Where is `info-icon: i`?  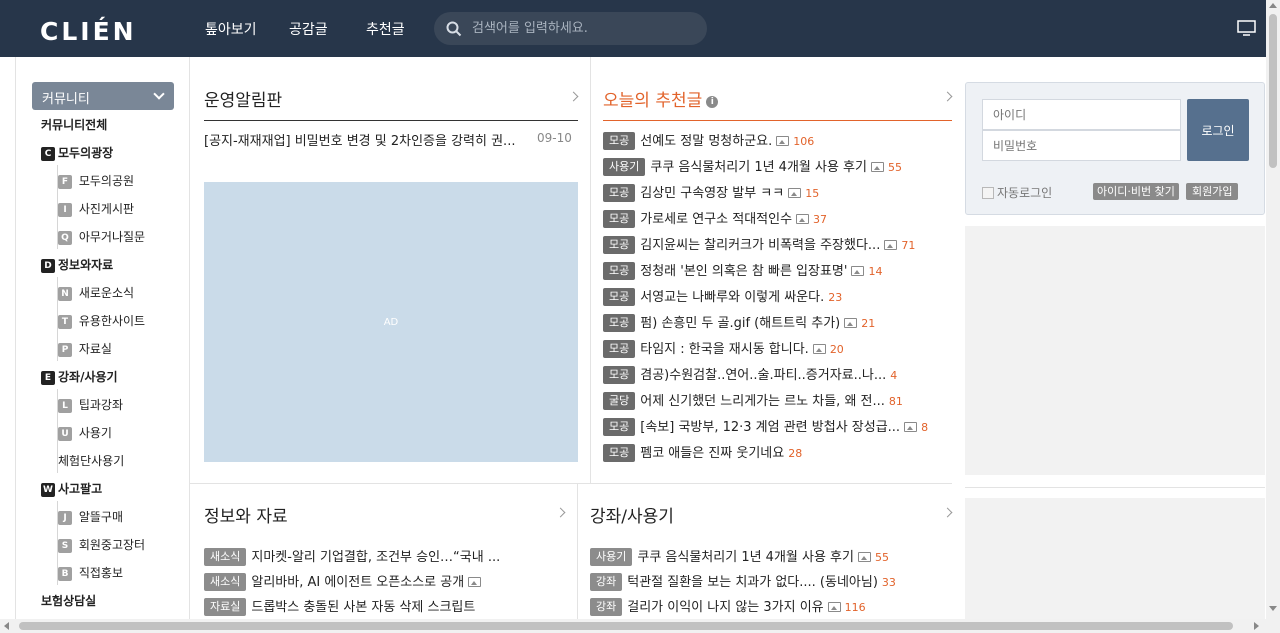 info-icon: i is located at coordinates (712, 102).